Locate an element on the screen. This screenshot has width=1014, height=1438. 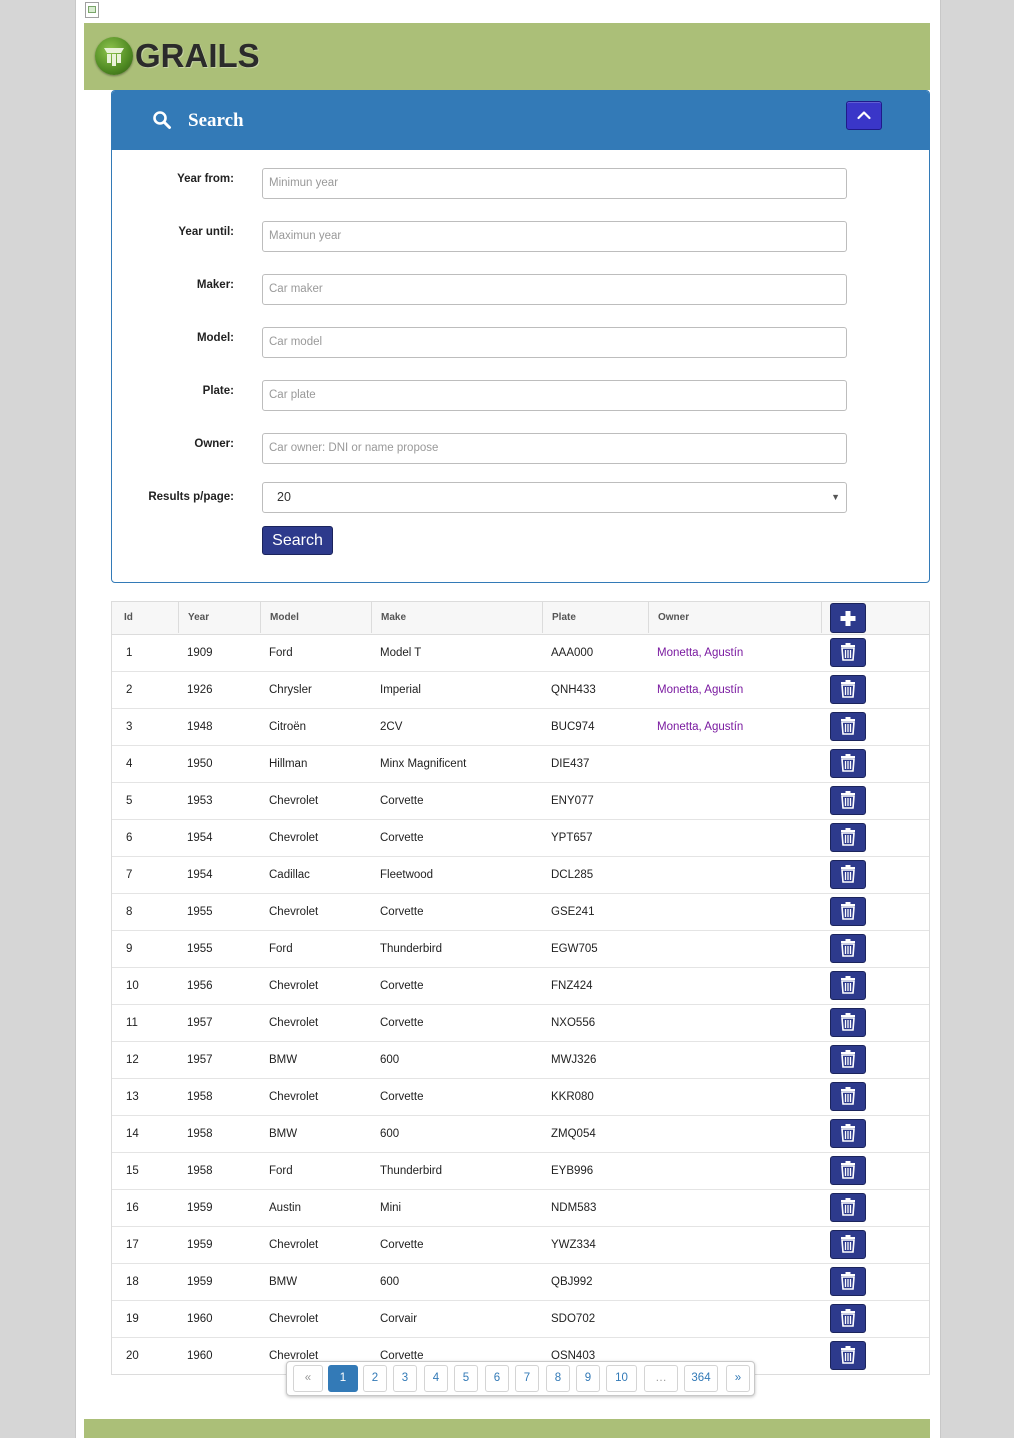
cell-make: Mini is located at coordinates (391, 1208).